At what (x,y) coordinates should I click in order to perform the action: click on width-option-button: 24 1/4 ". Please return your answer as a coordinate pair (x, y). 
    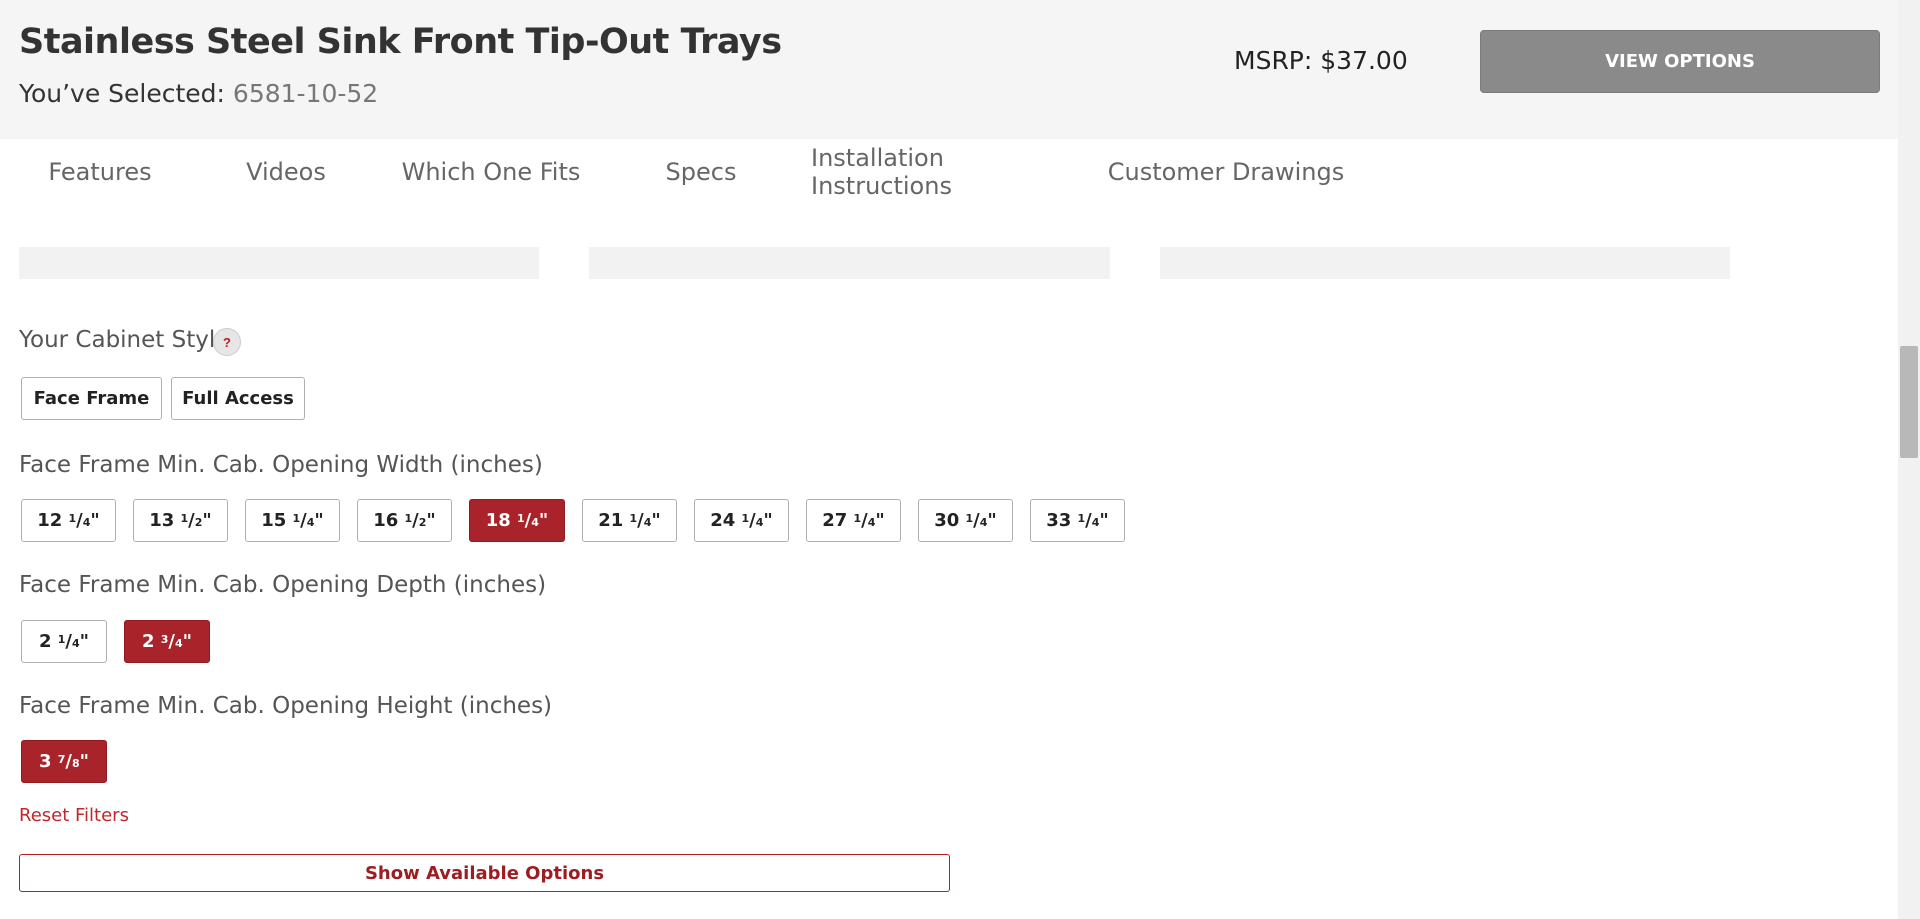
    Looking at the image, I should click on (741, 520).